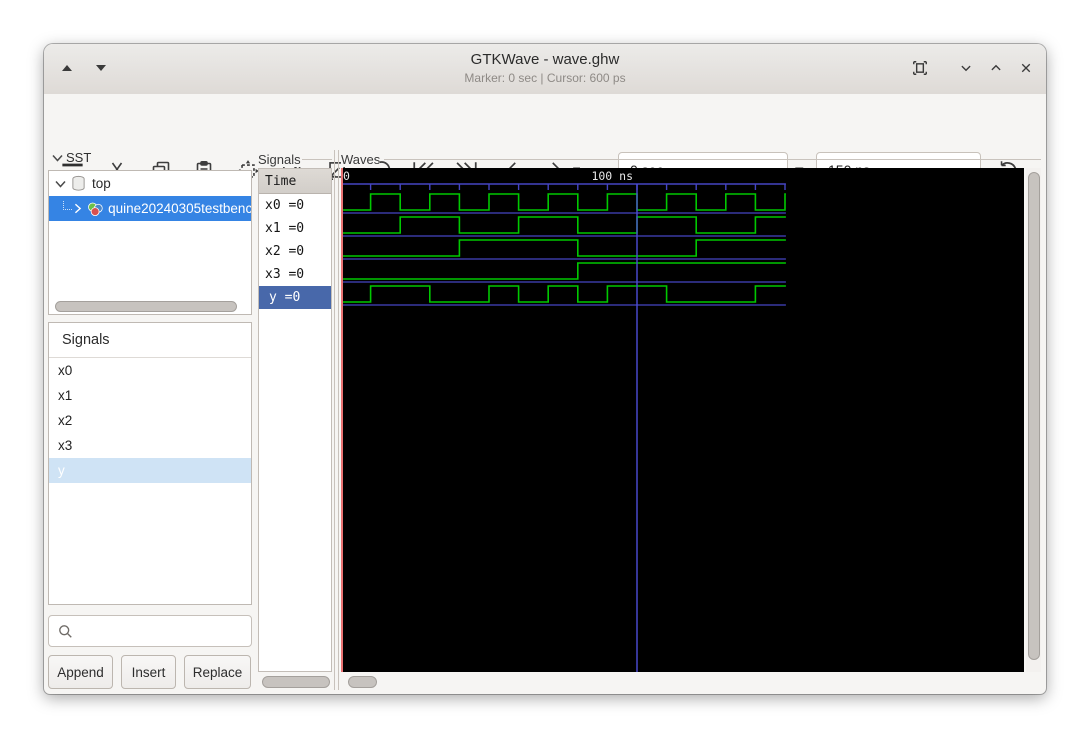 The height and width of the screenshot is (738, 1090). Describe the element at coordinates (279, 159) in the screenshot. I see `wave-names-frame-label: Signals` at that location.